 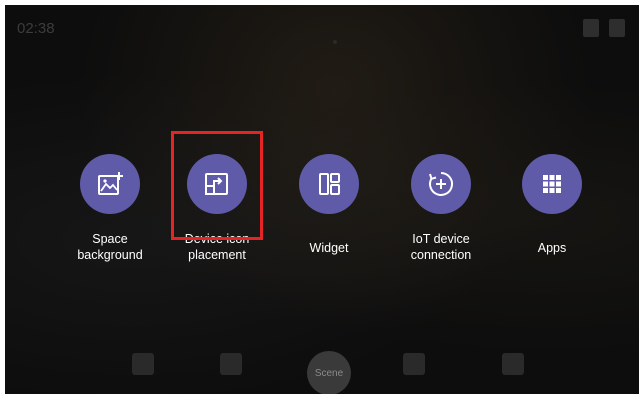 What do you see at coordinates (513, 364) in the screenshot?
I see `dock-apps-icon` at bounding box center [513, 364].